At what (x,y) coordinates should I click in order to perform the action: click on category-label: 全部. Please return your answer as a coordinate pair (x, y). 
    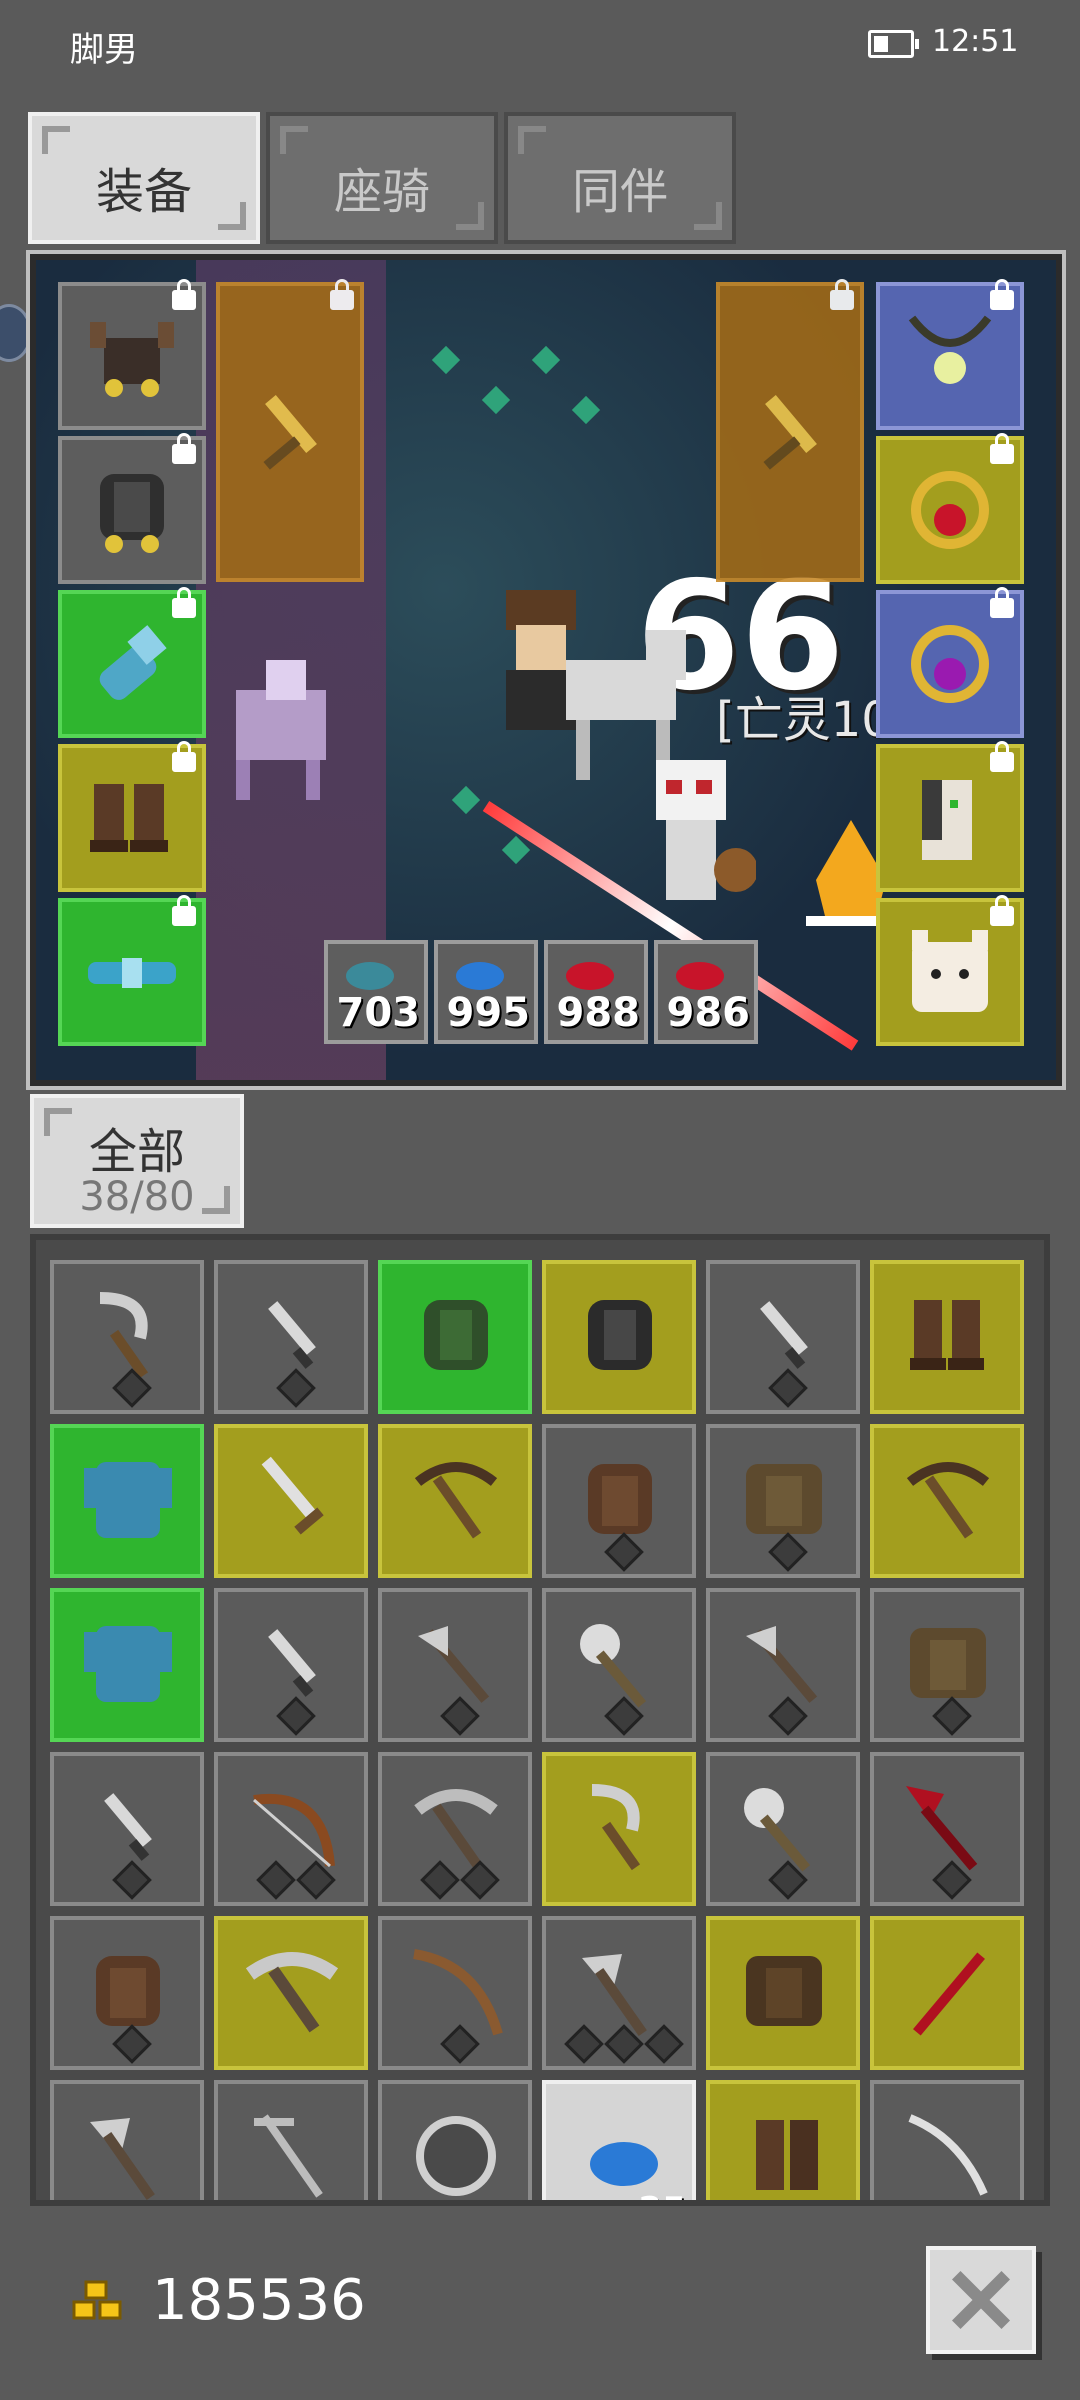
    Looking at the image, I should click on (136, 1152).